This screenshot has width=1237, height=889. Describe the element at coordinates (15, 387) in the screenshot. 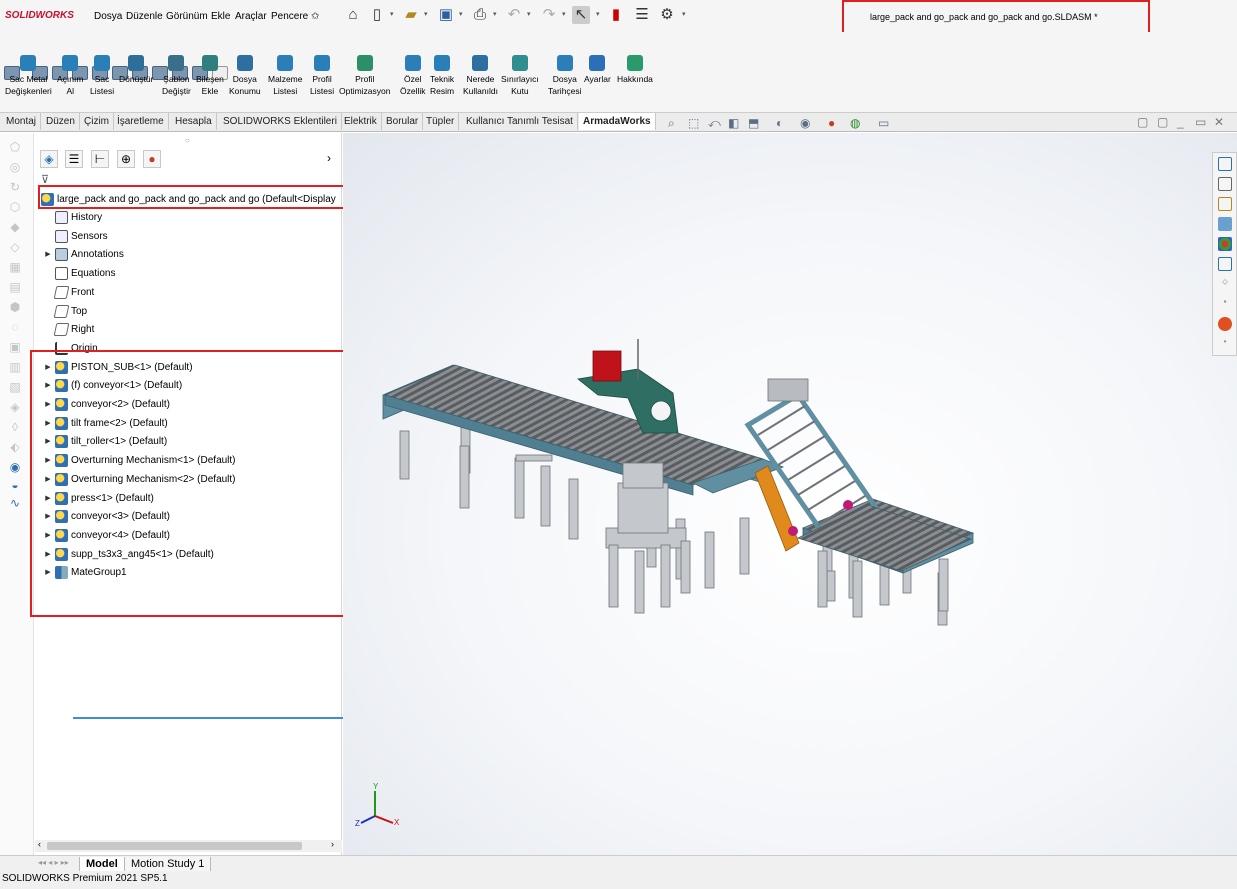

I see `tool-icon: ▧` at that location.